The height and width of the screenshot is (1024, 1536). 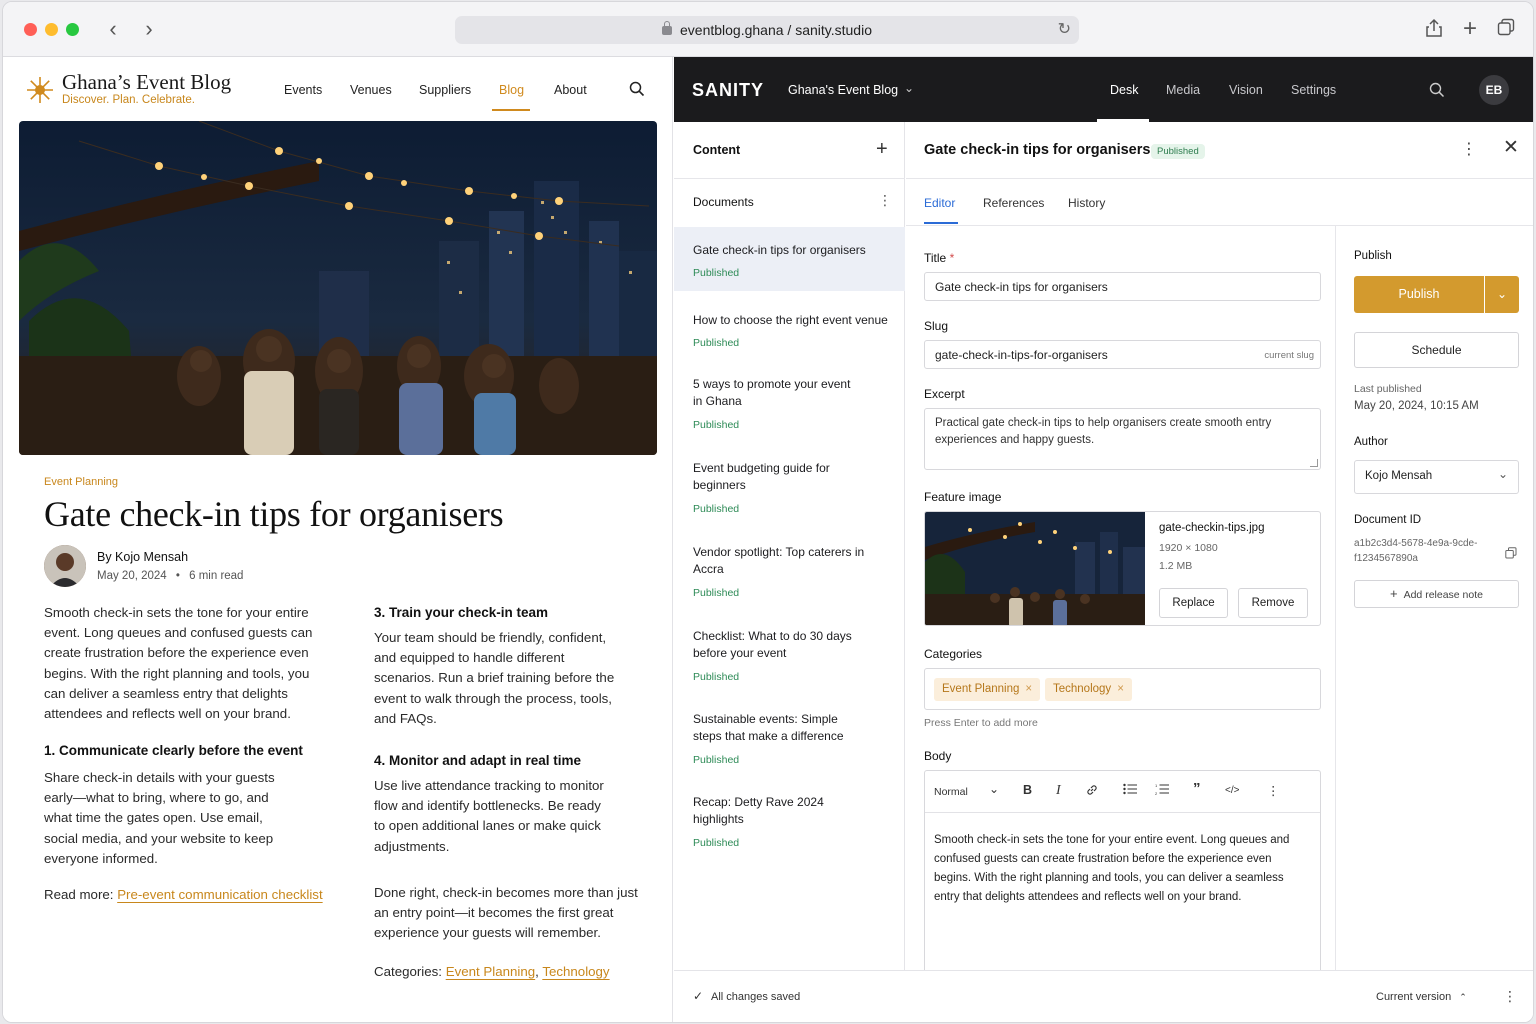 What do you see at coordinates (1419, 294) in the screenshot?
I see `publish-button: Publish` at bounding box center [1419, 294].